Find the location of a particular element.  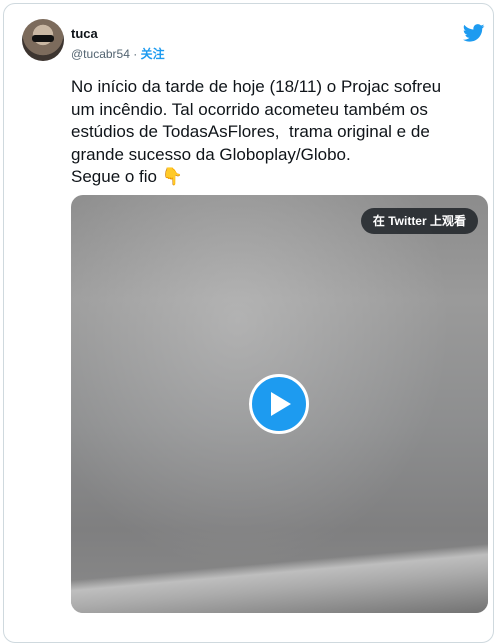

avatar-glasses is located at coordinates (43, 38).